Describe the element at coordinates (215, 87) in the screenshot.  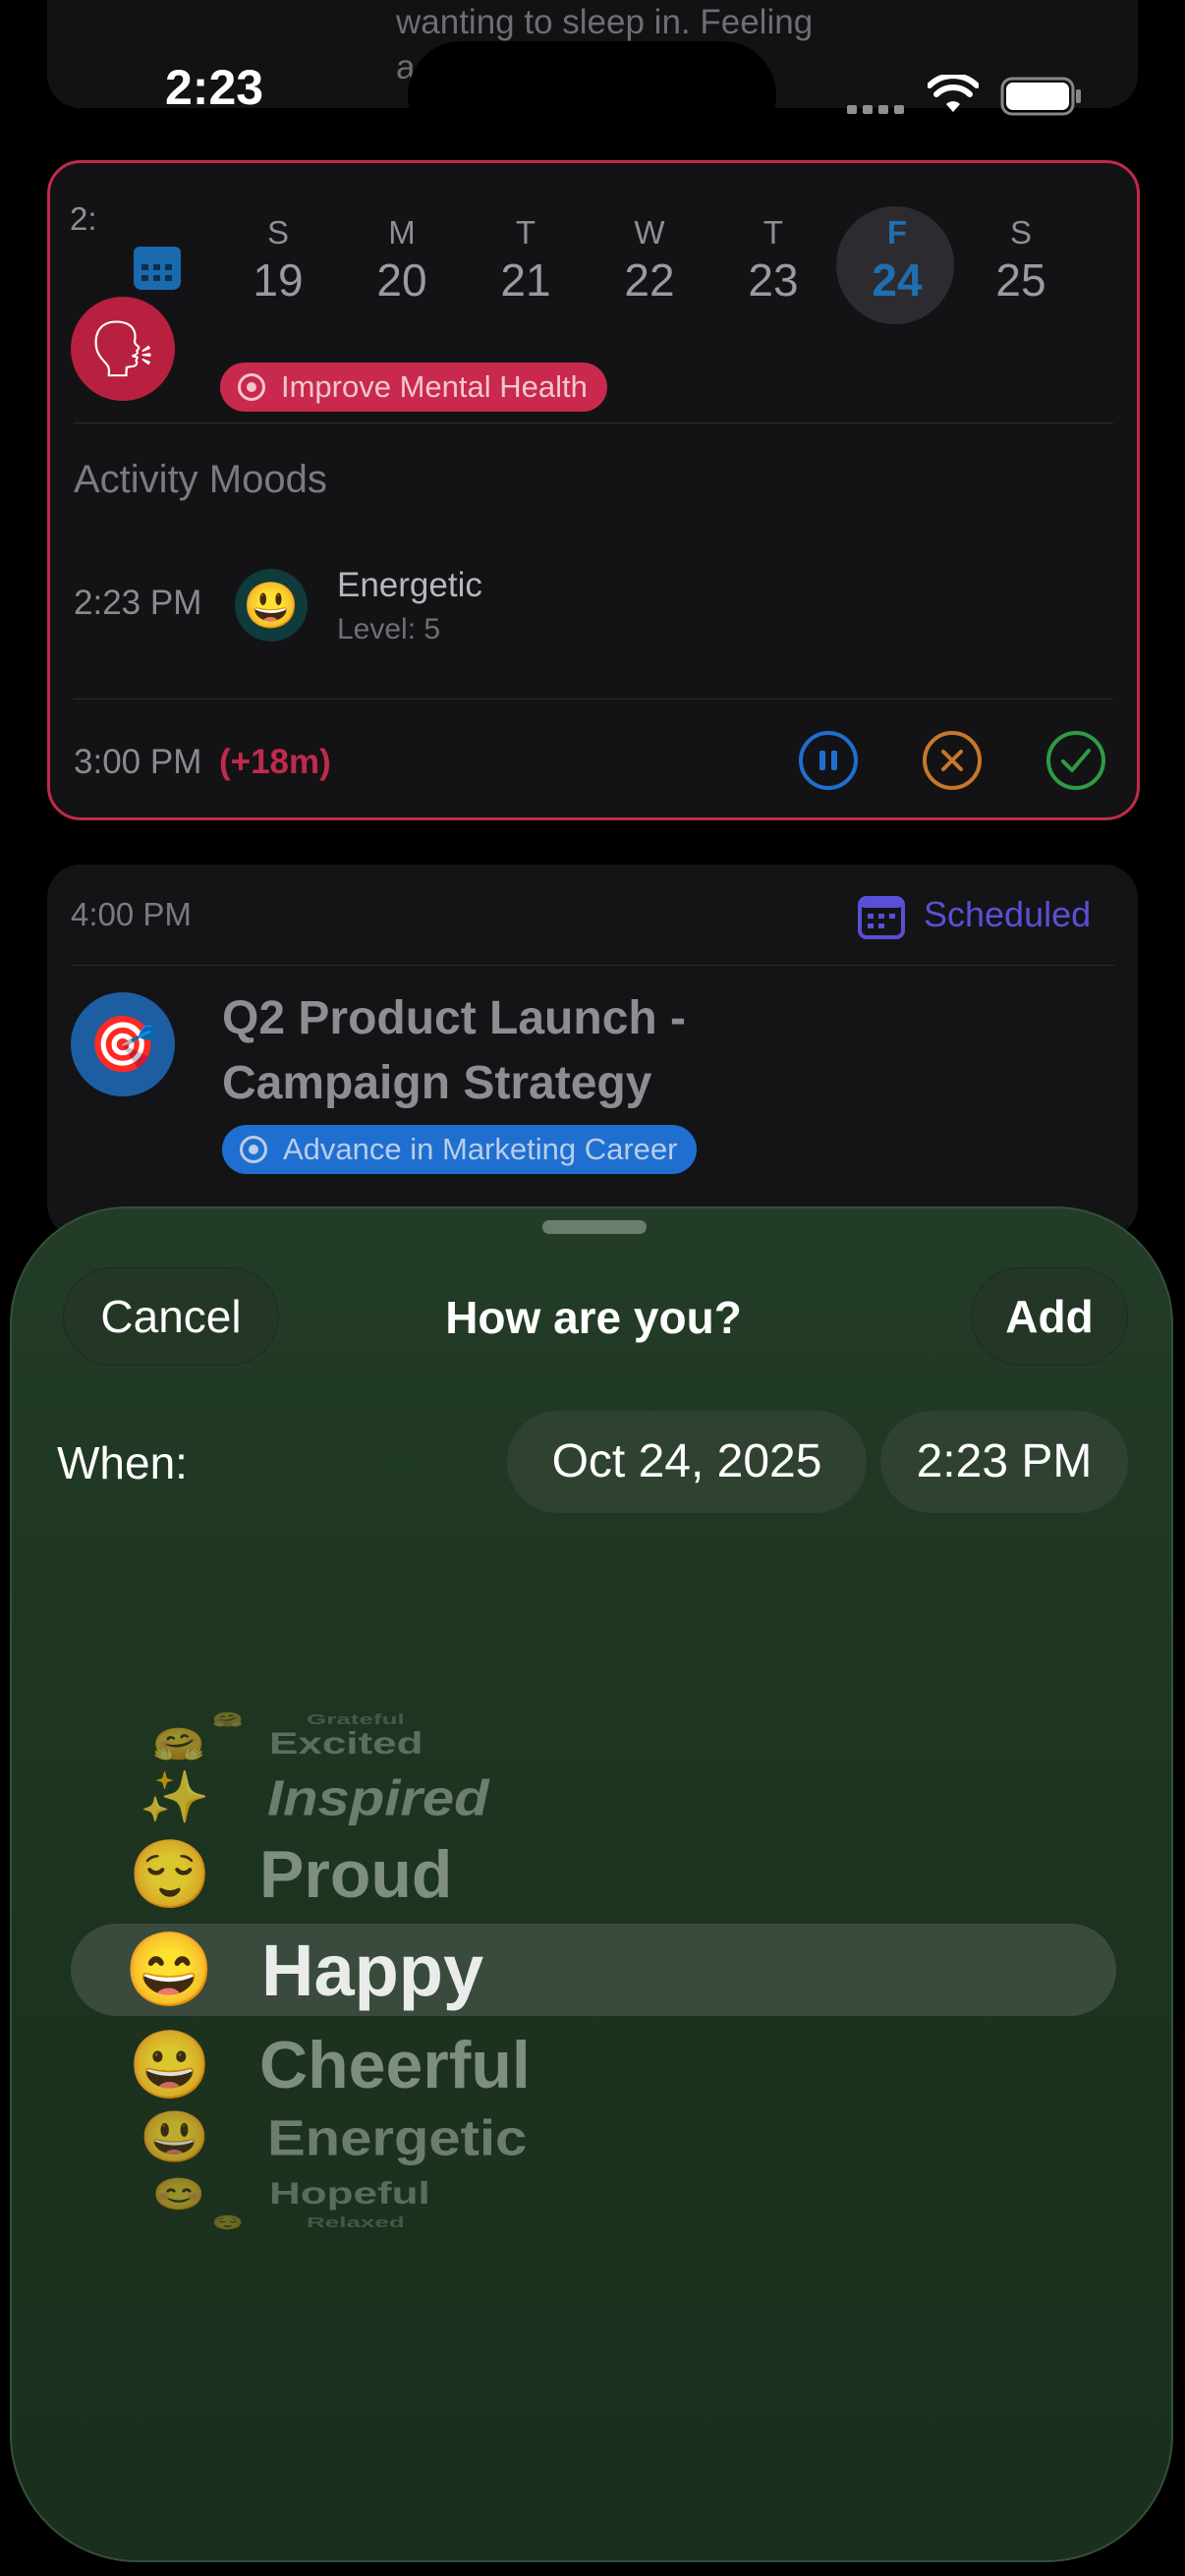
I see `status-time: 2:23` at that location.